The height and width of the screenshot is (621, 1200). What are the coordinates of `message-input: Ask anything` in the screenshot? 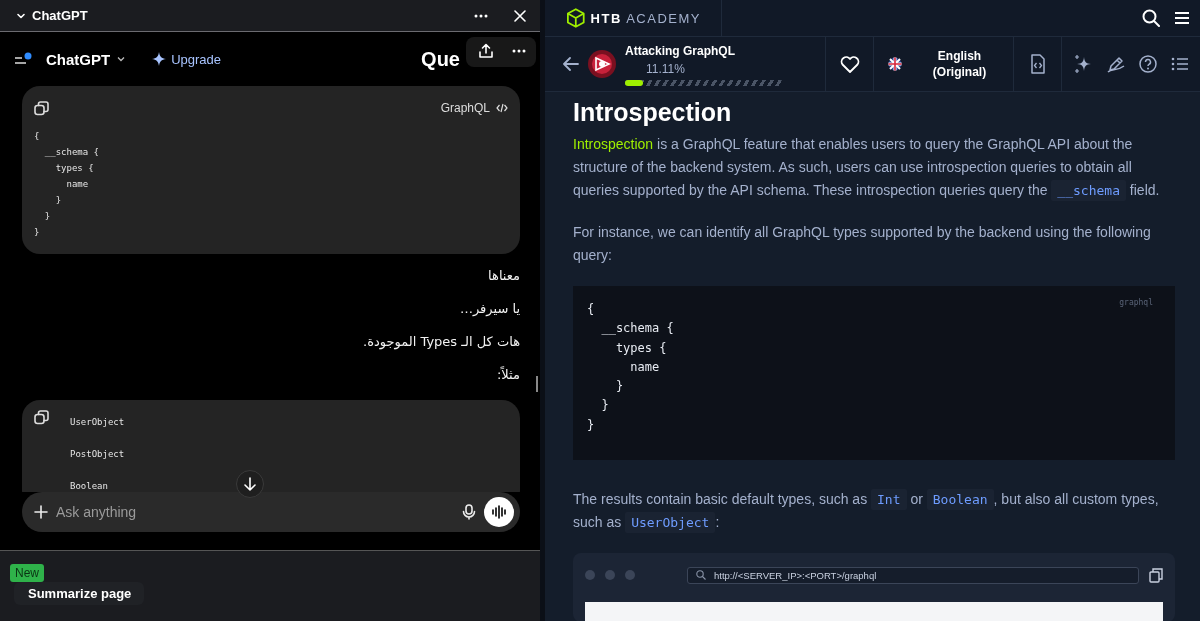 It's located at (255, 512).